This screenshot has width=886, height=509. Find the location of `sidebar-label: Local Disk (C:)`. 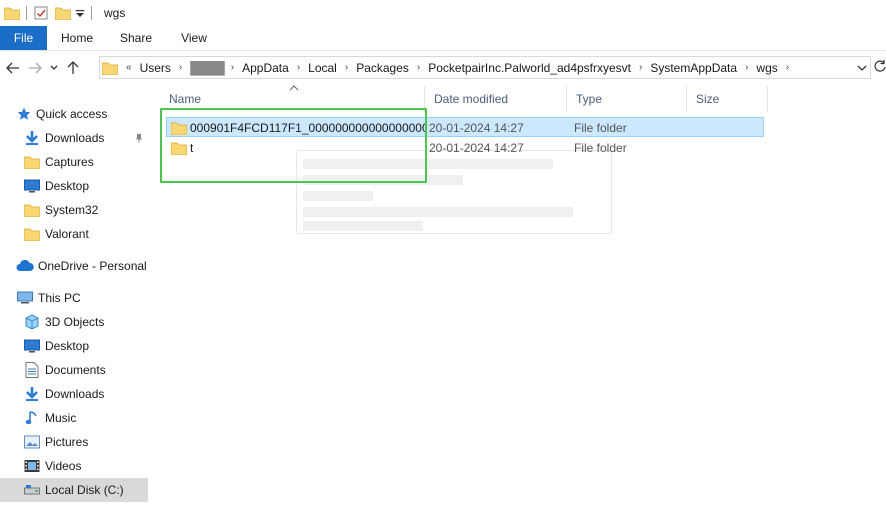

sidebar-label: Local Disk (C:) is located at coordinates (84, 490).